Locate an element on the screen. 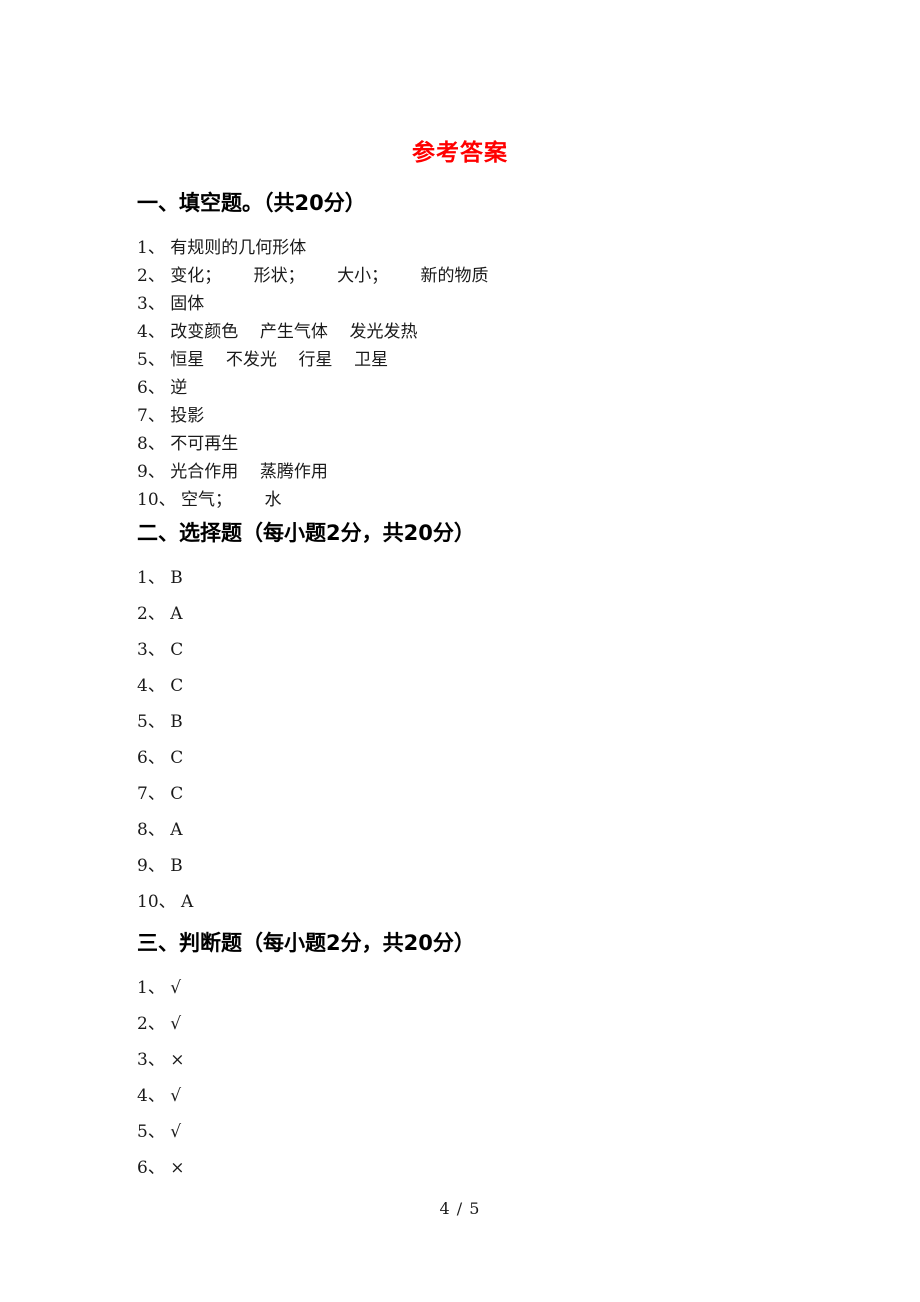 This screenshot has width=920, height=1302. answer-row: 3、 固体 is located at coordinates (313, 304).